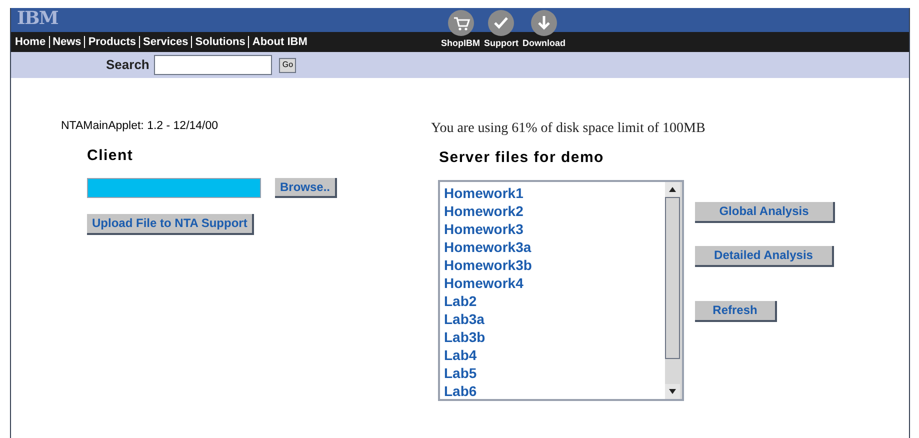 This screenshot has height=438, width=919. Describe the element at coordinates (174, 188) in the screenshot. I see `file-path-field` at that location.